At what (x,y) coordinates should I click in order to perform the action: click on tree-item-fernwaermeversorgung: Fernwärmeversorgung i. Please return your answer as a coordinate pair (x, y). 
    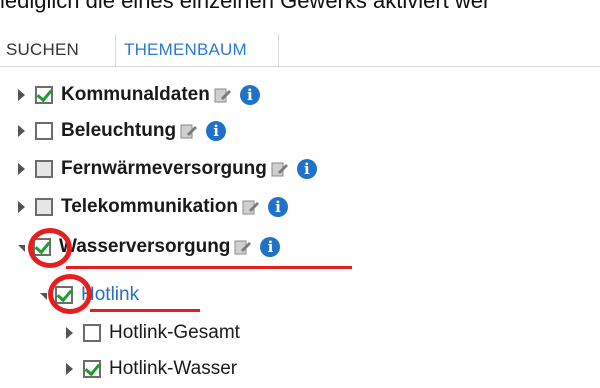
    Looking at the image, I should click on (167, 169).